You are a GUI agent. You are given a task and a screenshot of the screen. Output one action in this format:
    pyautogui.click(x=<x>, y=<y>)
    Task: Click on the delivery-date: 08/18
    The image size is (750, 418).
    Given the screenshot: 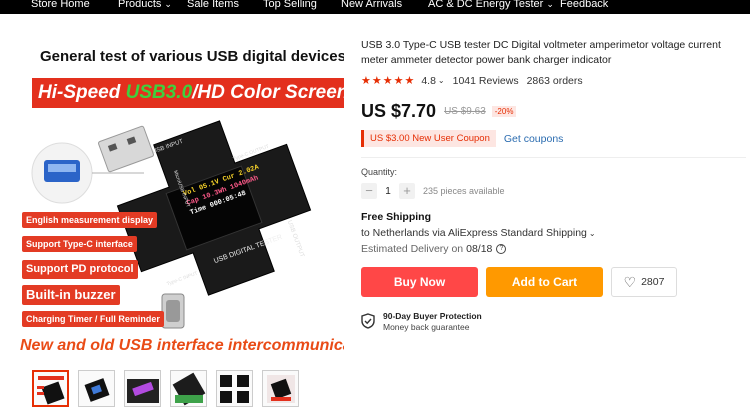 What is the action you would take?
    pyautogui.click(x=479, y=249)
    